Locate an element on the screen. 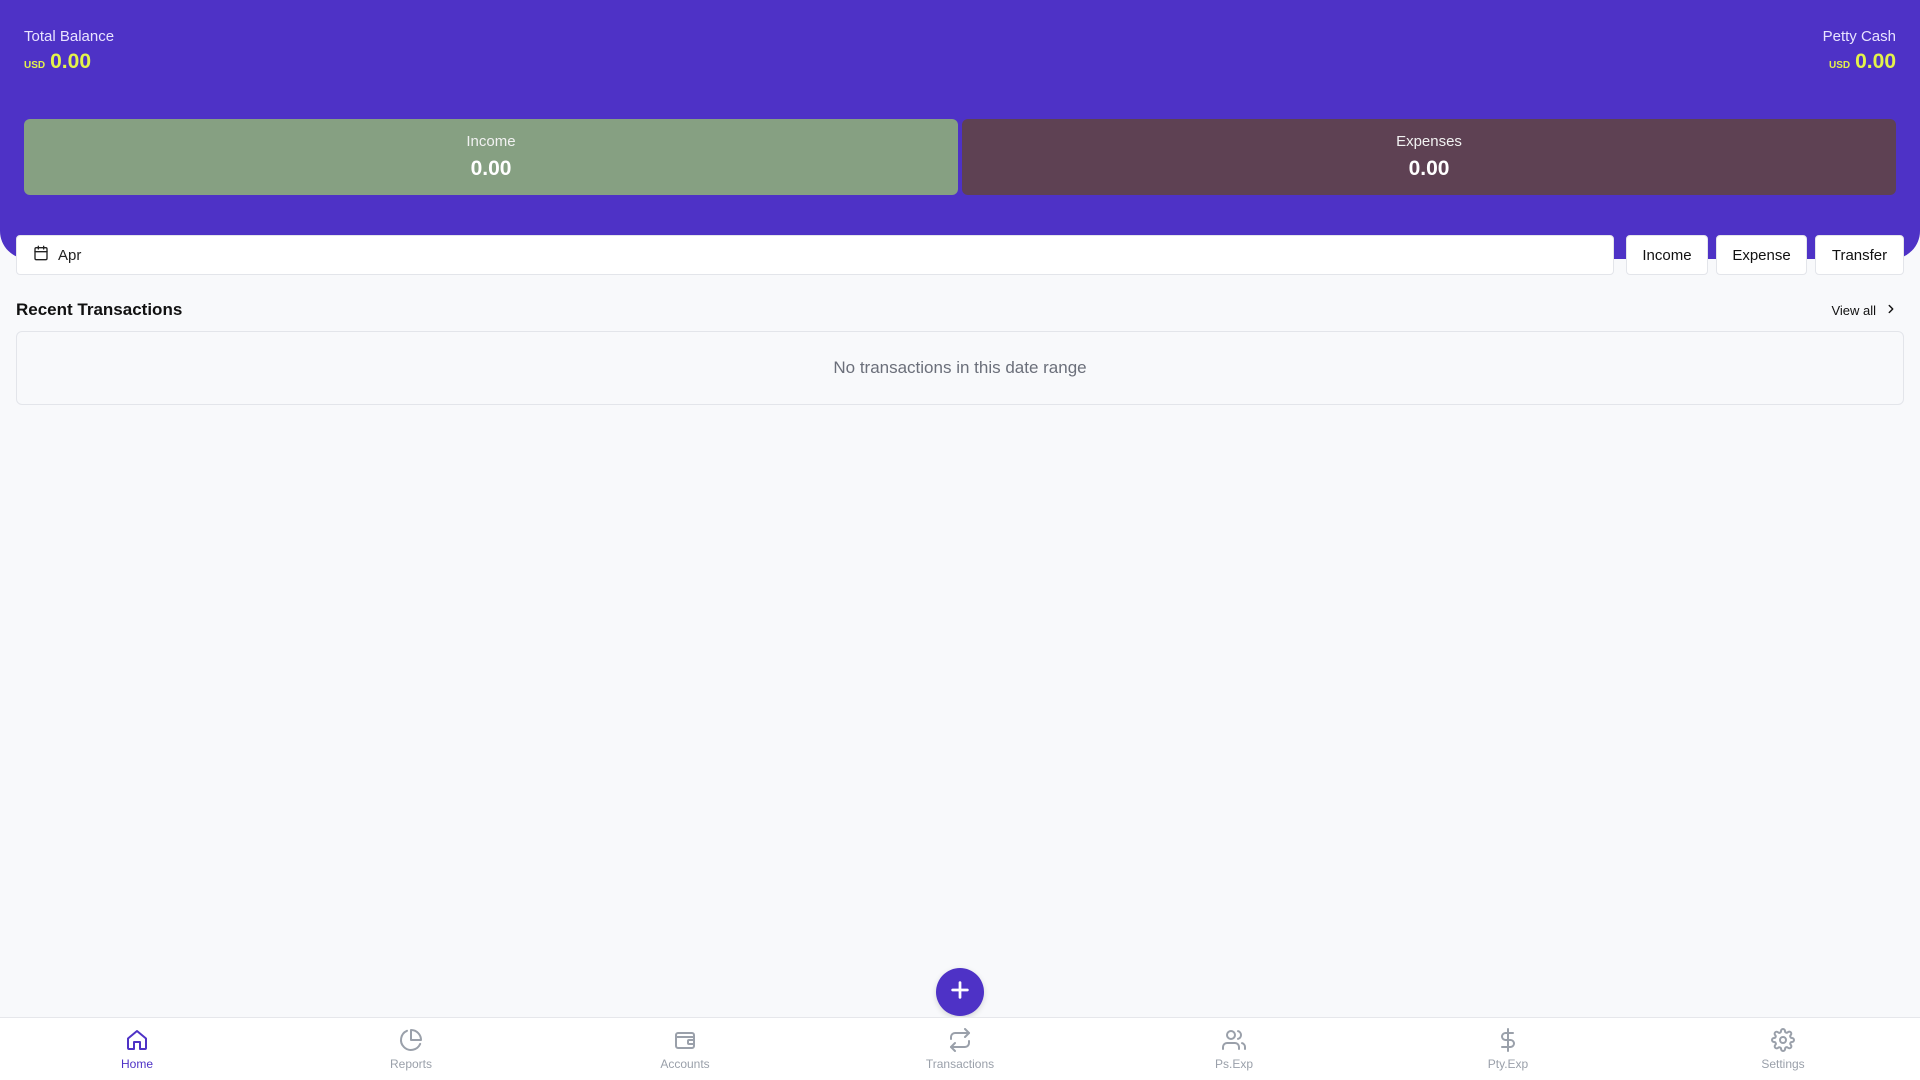  total-balance-currency: USD is located at coordinates (35, 65).